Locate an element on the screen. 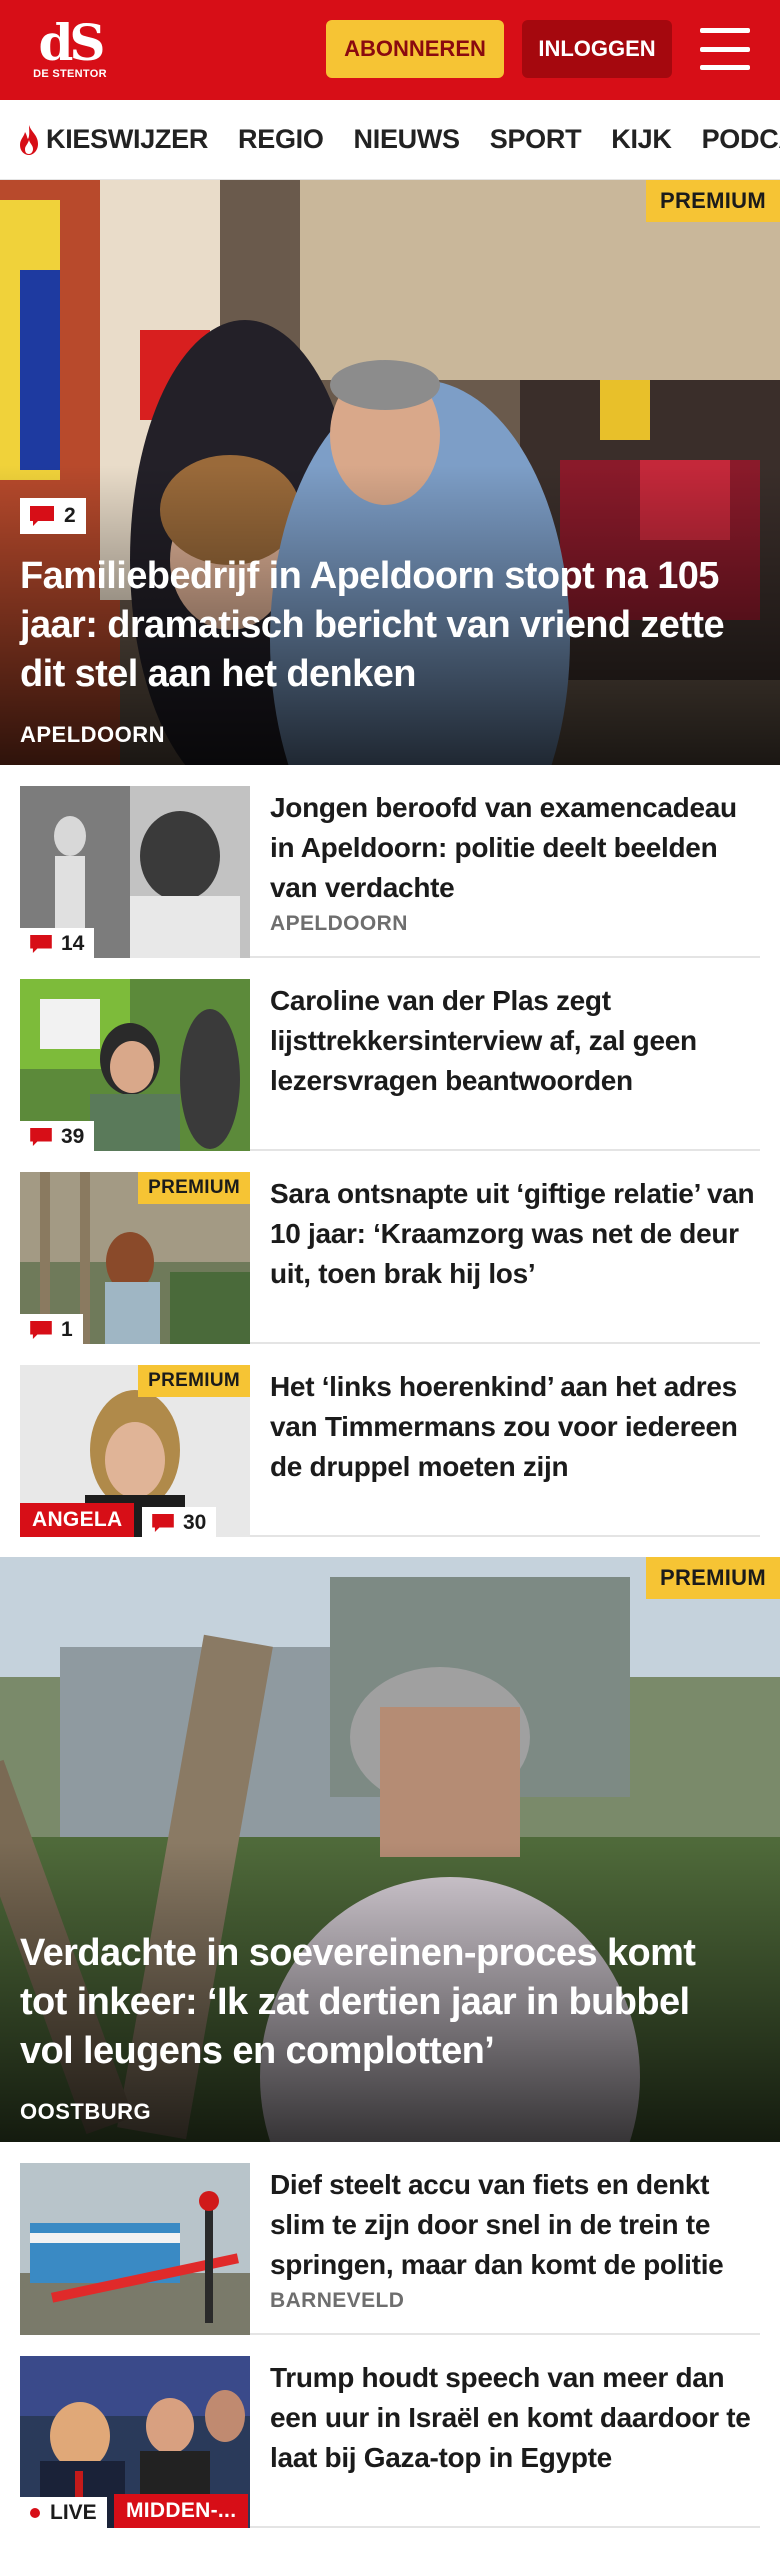  comment-count: 1 is located at coordinates (67, 1329).